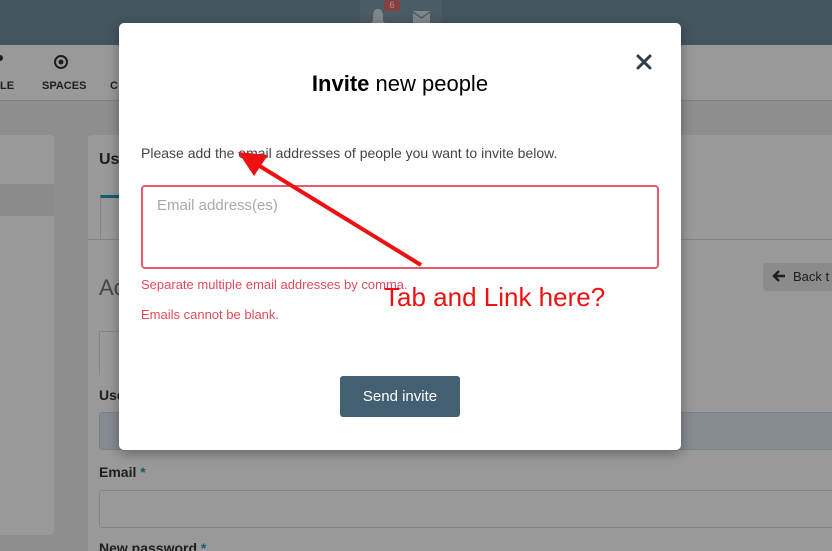 This screenshot has height=551, width=832. Describe the element at coordinates (495, 297) in the screenshot. I see `annotation-text: Tab and Link here?` at that location.